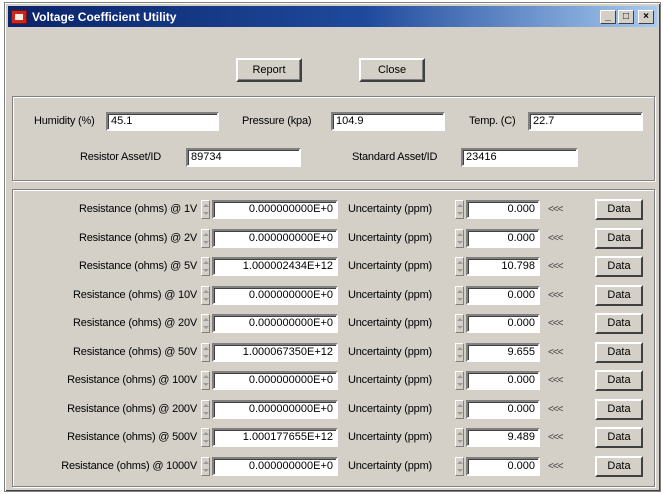  I want to click on title-bar: Voltage Coefficient Utility _ □ ×, so click(332, 16).